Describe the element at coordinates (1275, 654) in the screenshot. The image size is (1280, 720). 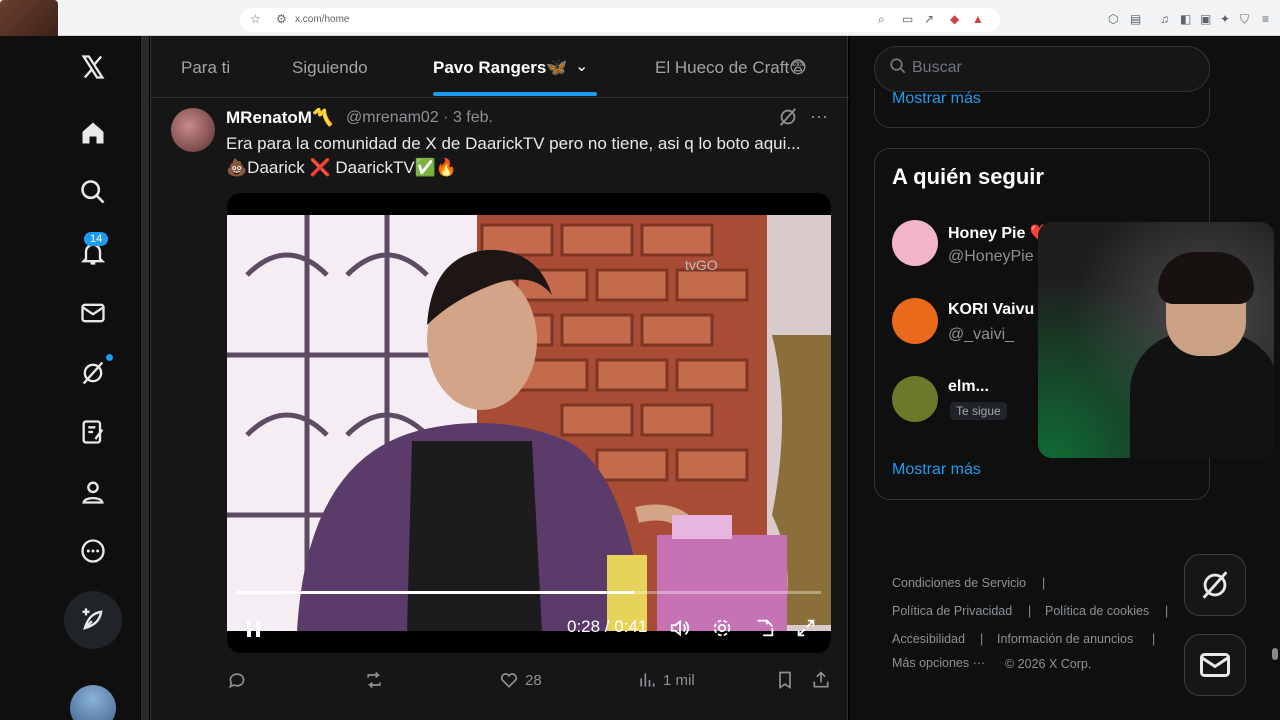
I see `right-scrollbar-thumb` at that location.